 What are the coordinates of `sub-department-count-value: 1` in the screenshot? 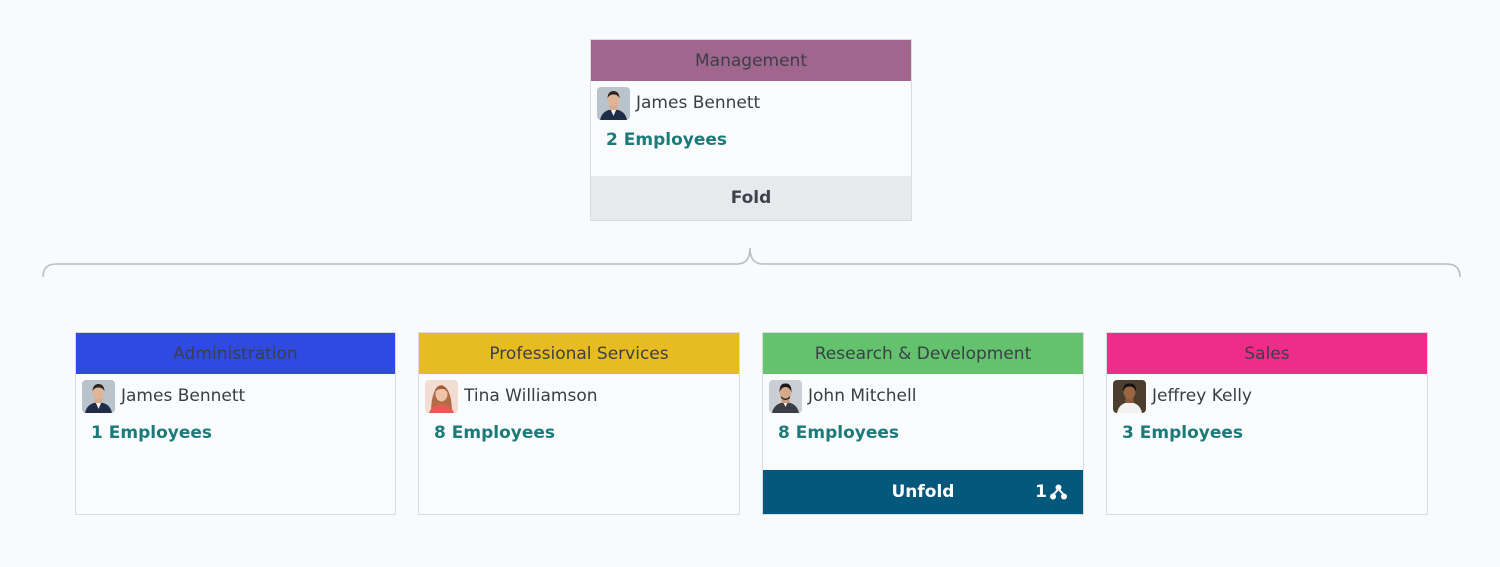 It's located at (1041, 492).